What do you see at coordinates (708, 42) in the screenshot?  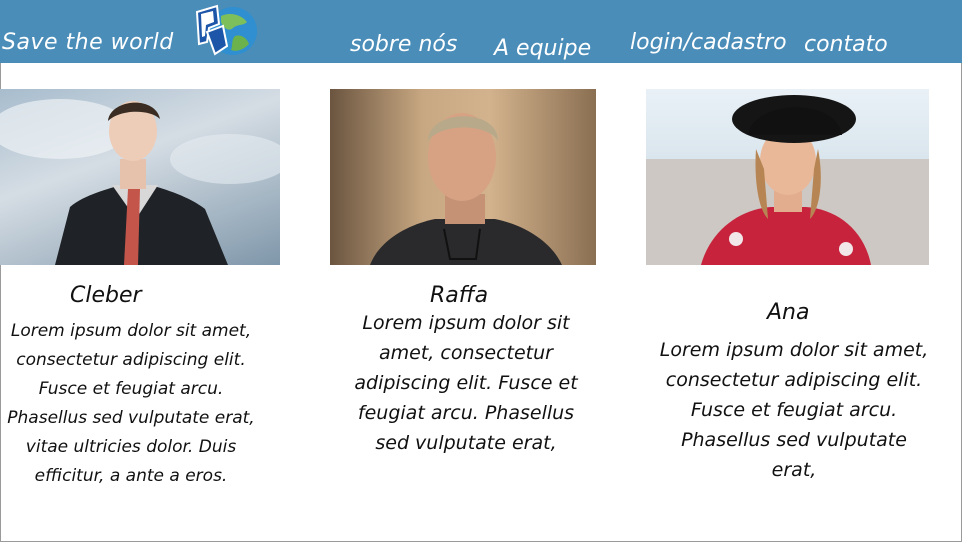 I see `nav-login-cadastro: login/cadastro` at bounding box center [708, 42].